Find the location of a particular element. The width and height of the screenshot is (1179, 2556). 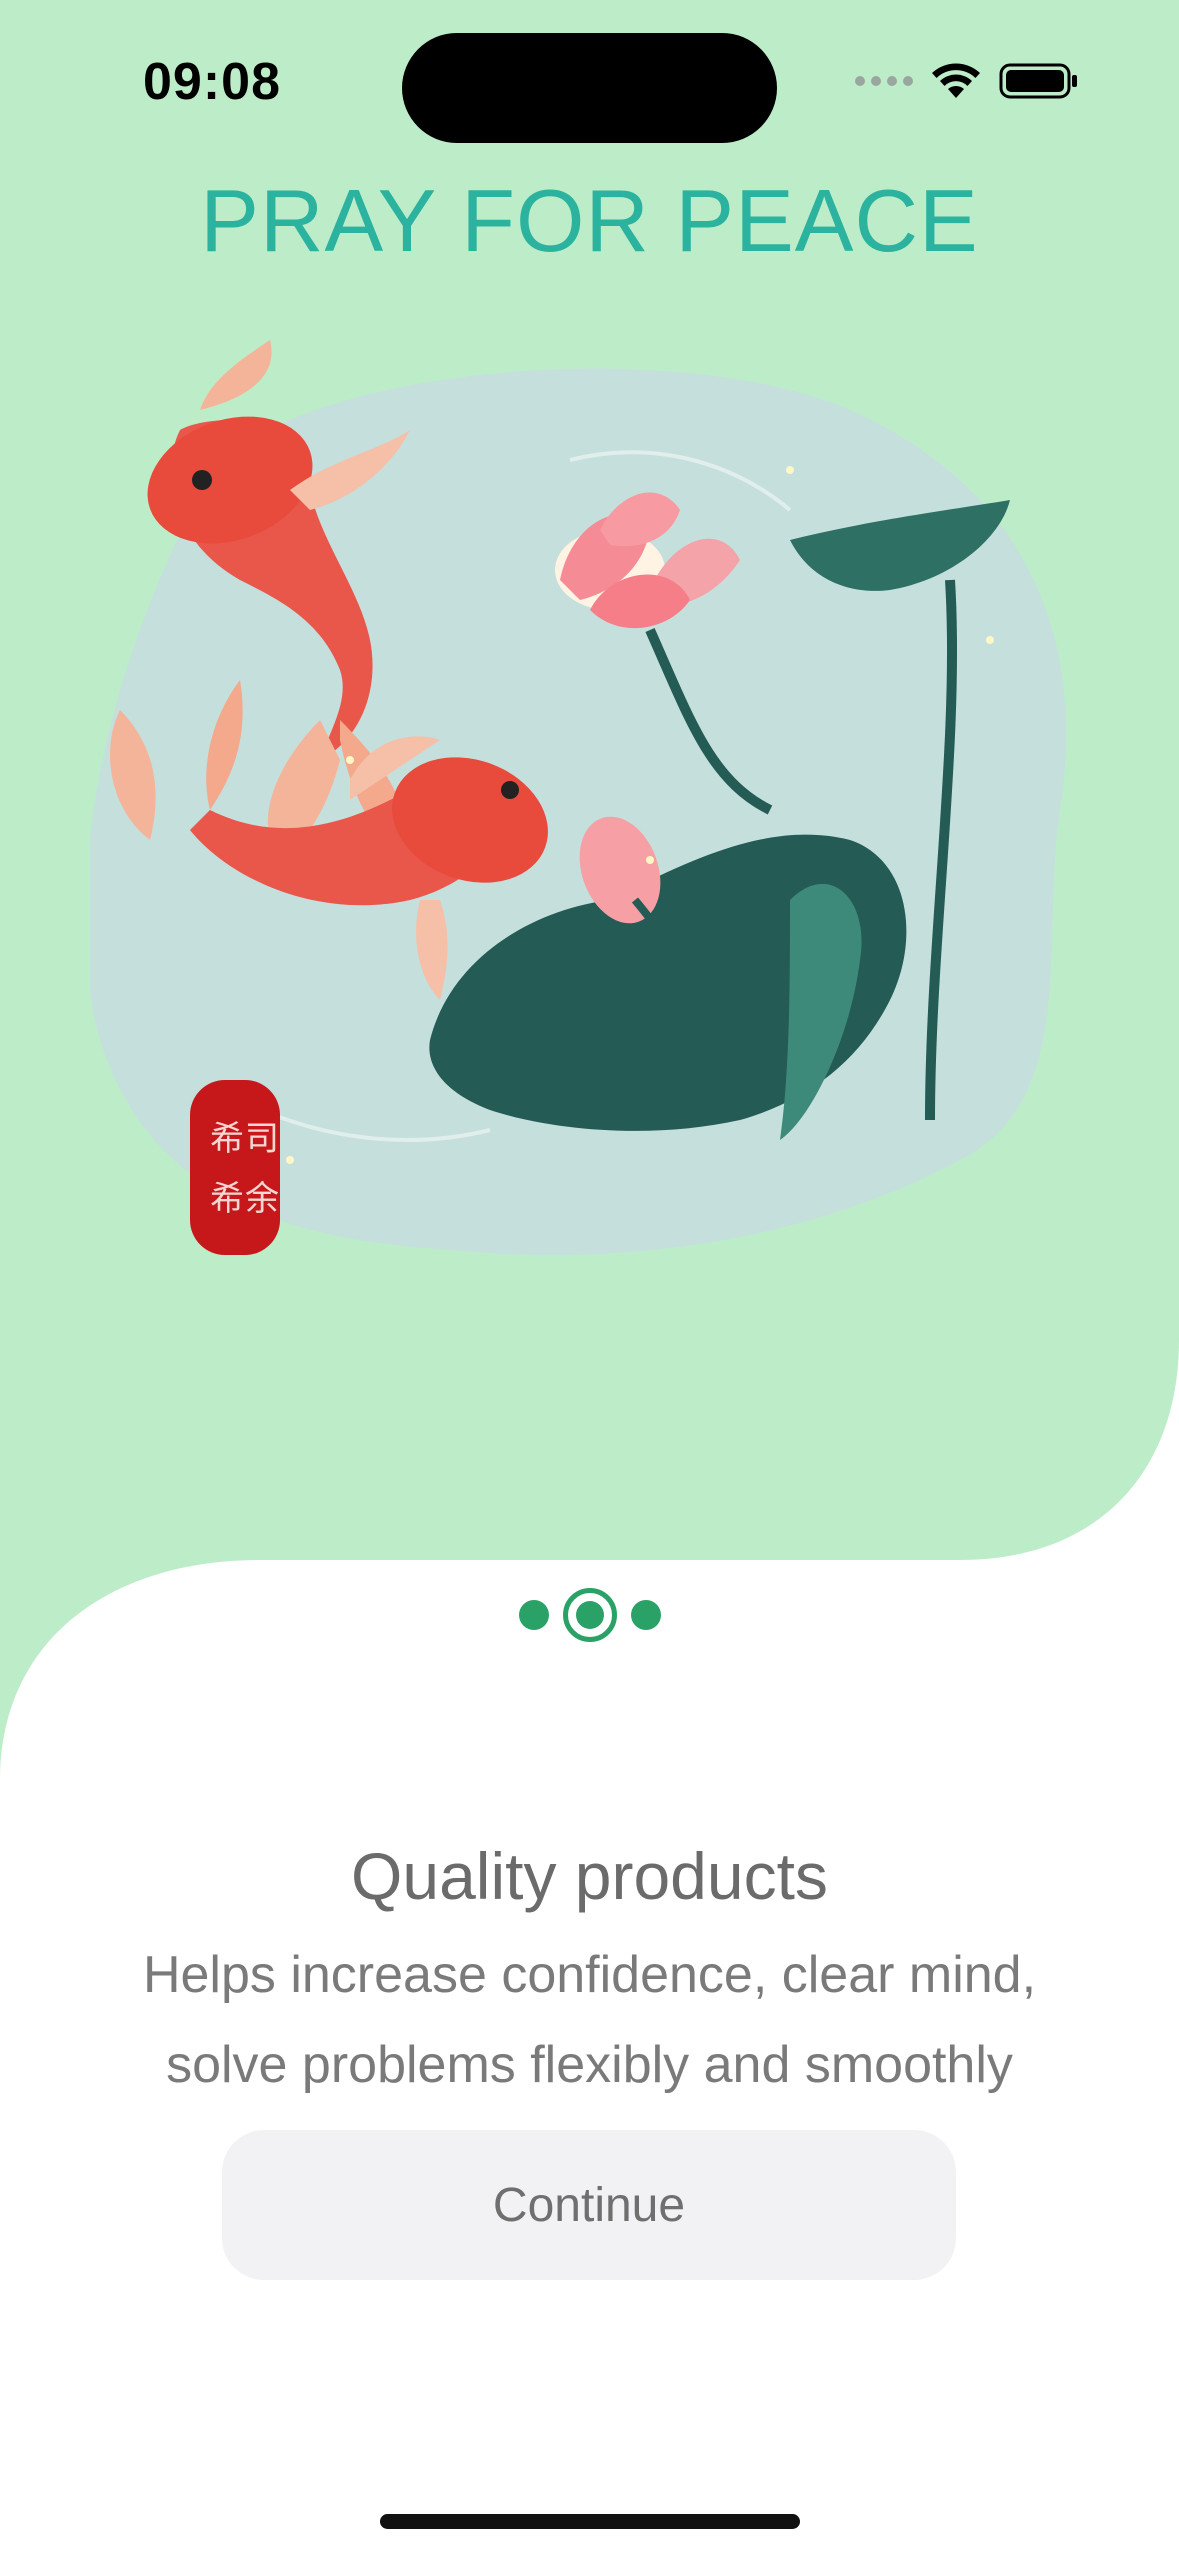

svg-text: 司 is located at coordinates (262, 1139).